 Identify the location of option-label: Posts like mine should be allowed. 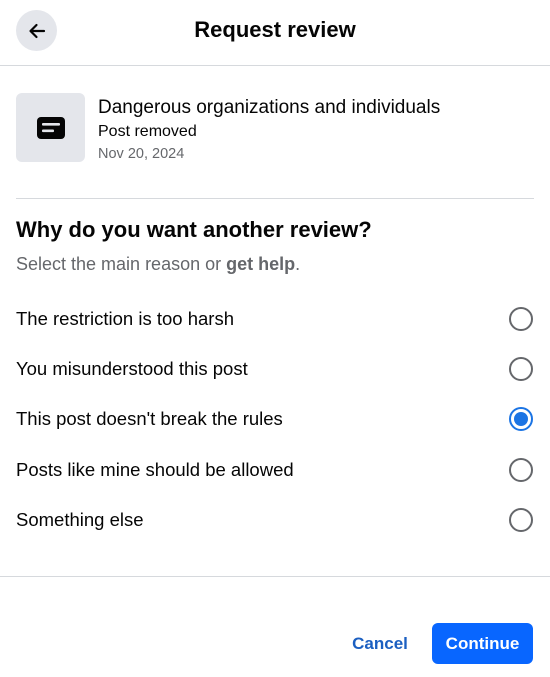
(155, 469).